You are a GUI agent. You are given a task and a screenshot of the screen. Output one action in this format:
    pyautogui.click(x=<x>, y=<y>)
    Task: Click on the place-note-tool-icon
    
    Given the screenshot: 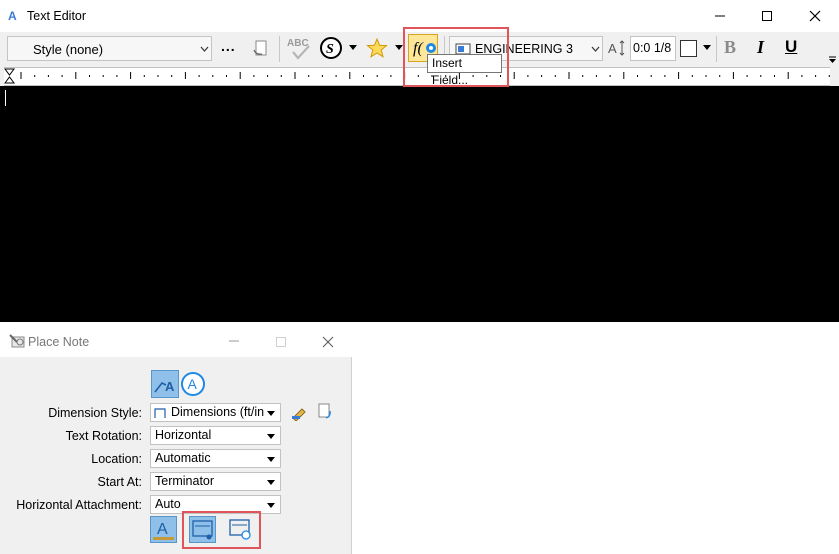 What is the action you would take?
    pyautogui.click(x=17, y=341)
    